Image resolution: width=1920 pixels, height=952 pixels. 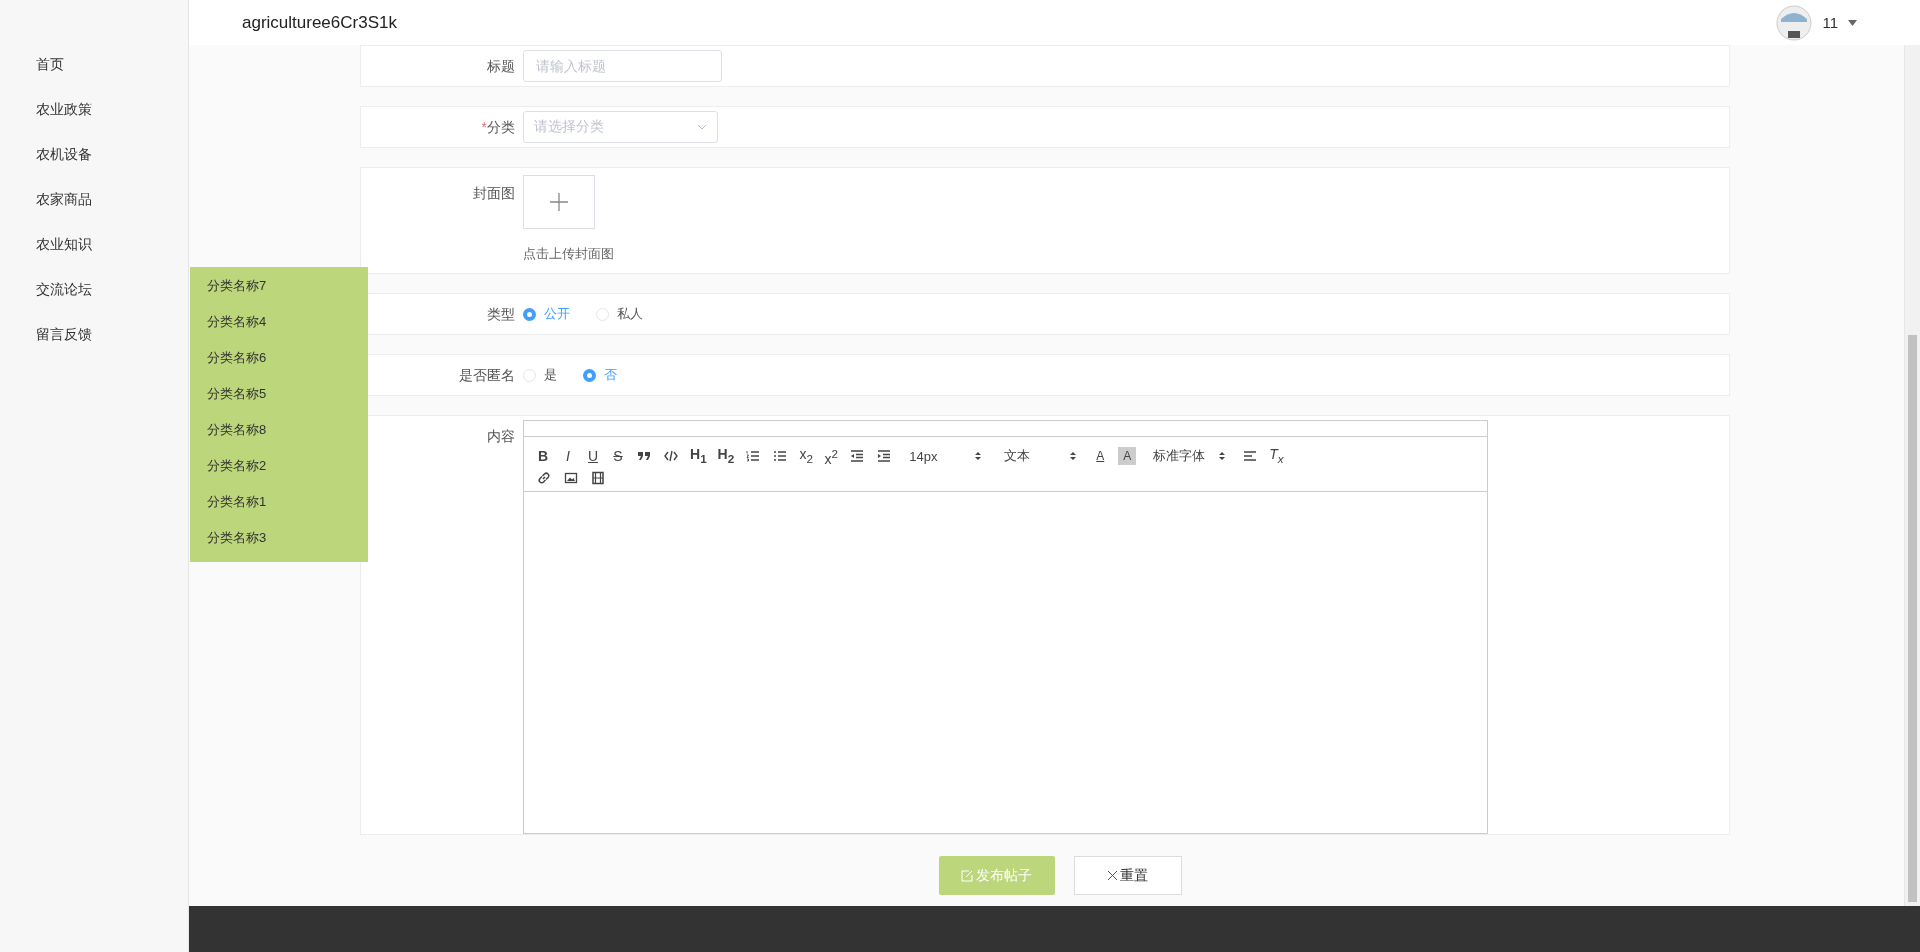 I want to click on code-icon, so click(x=671, y=456).